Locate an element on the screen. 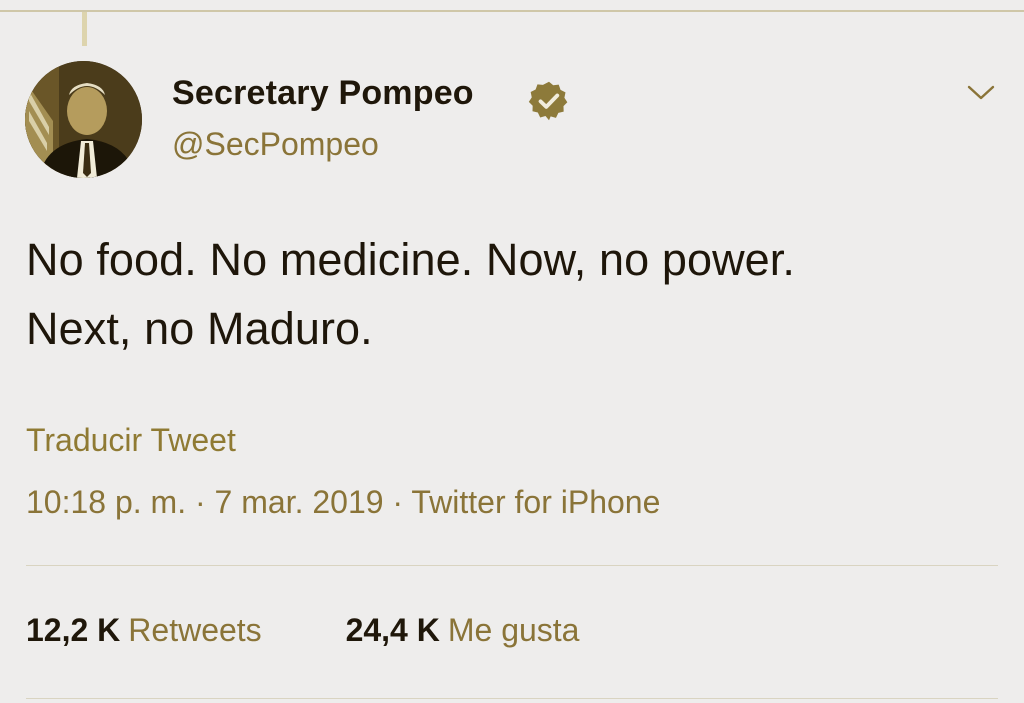  likes-stat: 24,4 K Me gusta is located at coordinates (463, 630).